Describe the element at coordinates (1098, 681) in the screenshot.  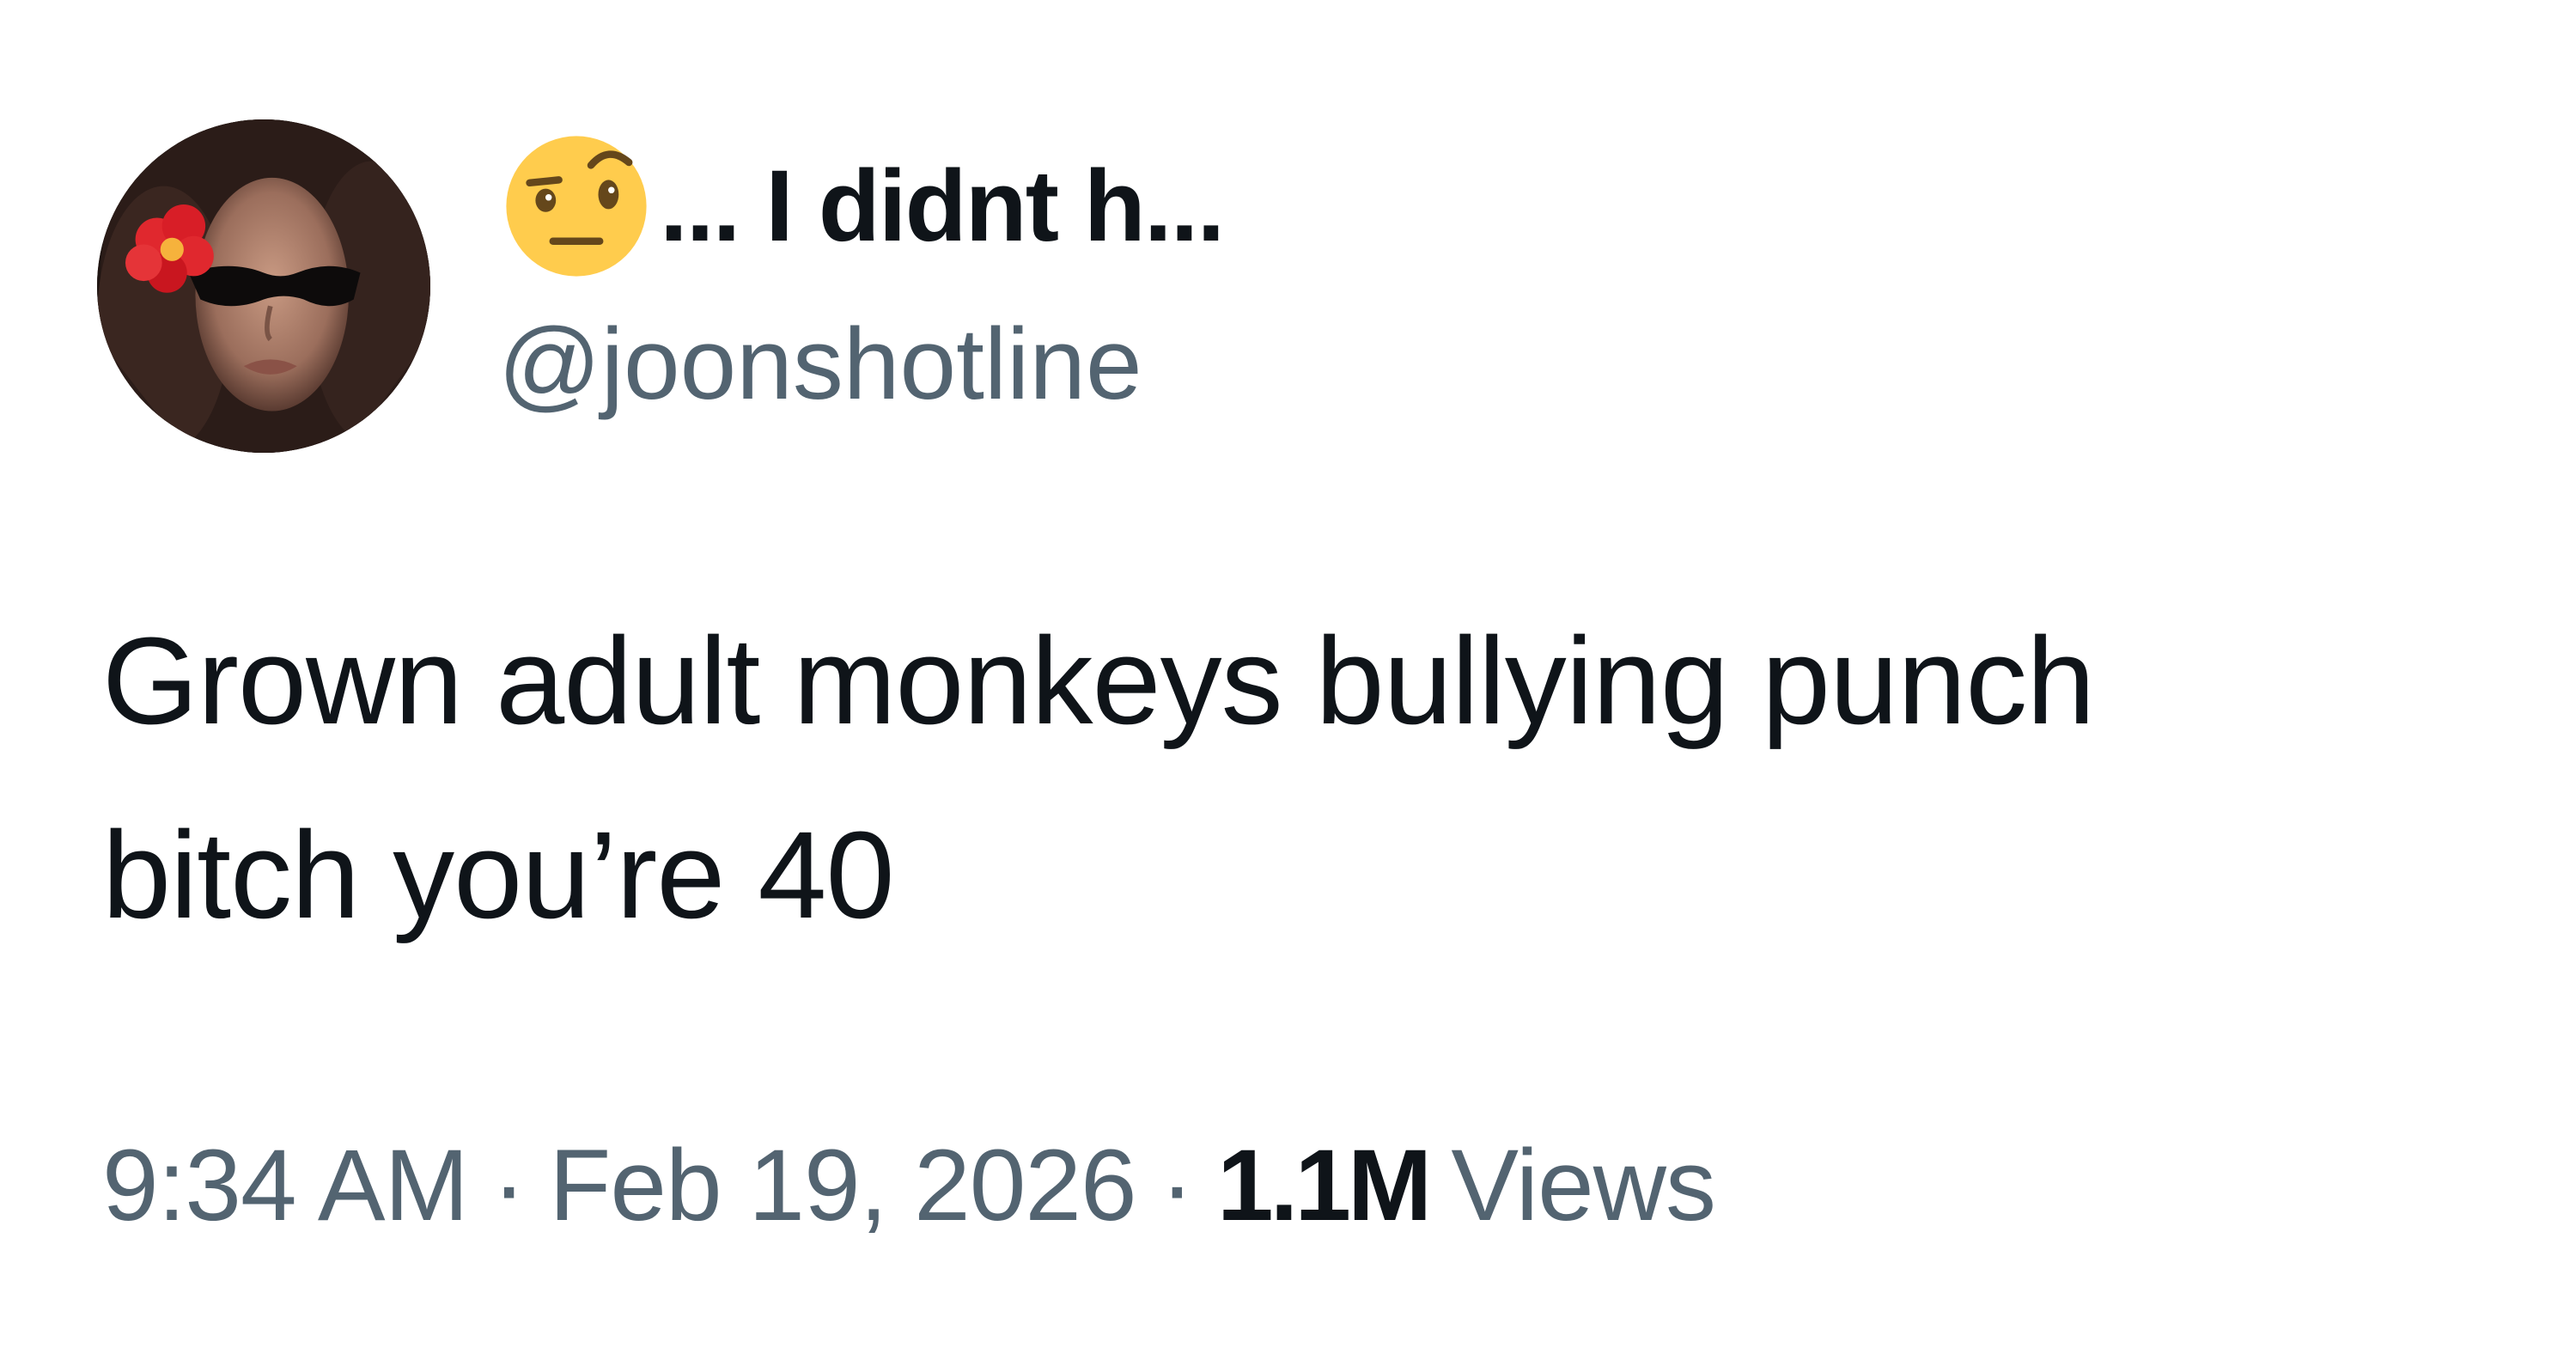
I see `tweet-text-line: Grown adult monkeys bullying punch` at that location.